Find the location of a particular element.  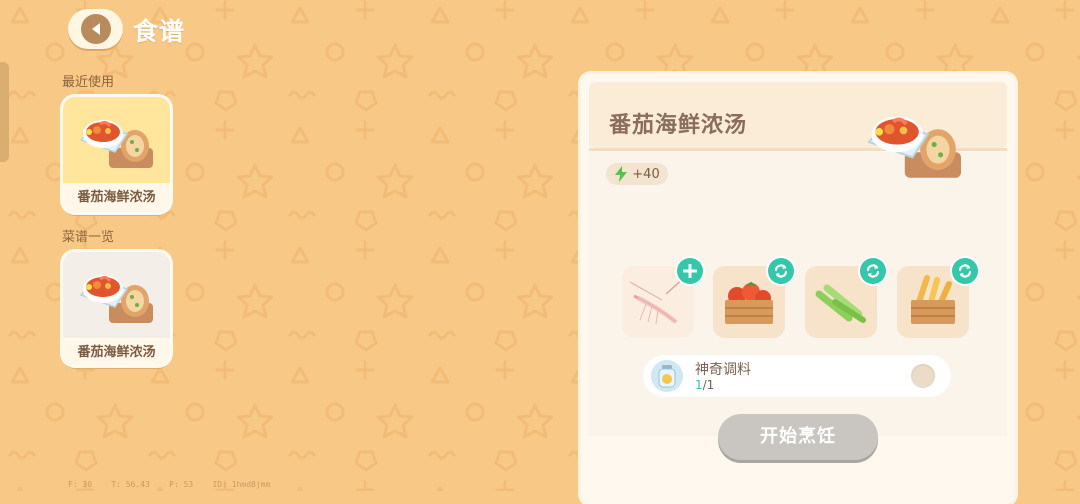

lightning-icon is located at coordinates (621, 174).